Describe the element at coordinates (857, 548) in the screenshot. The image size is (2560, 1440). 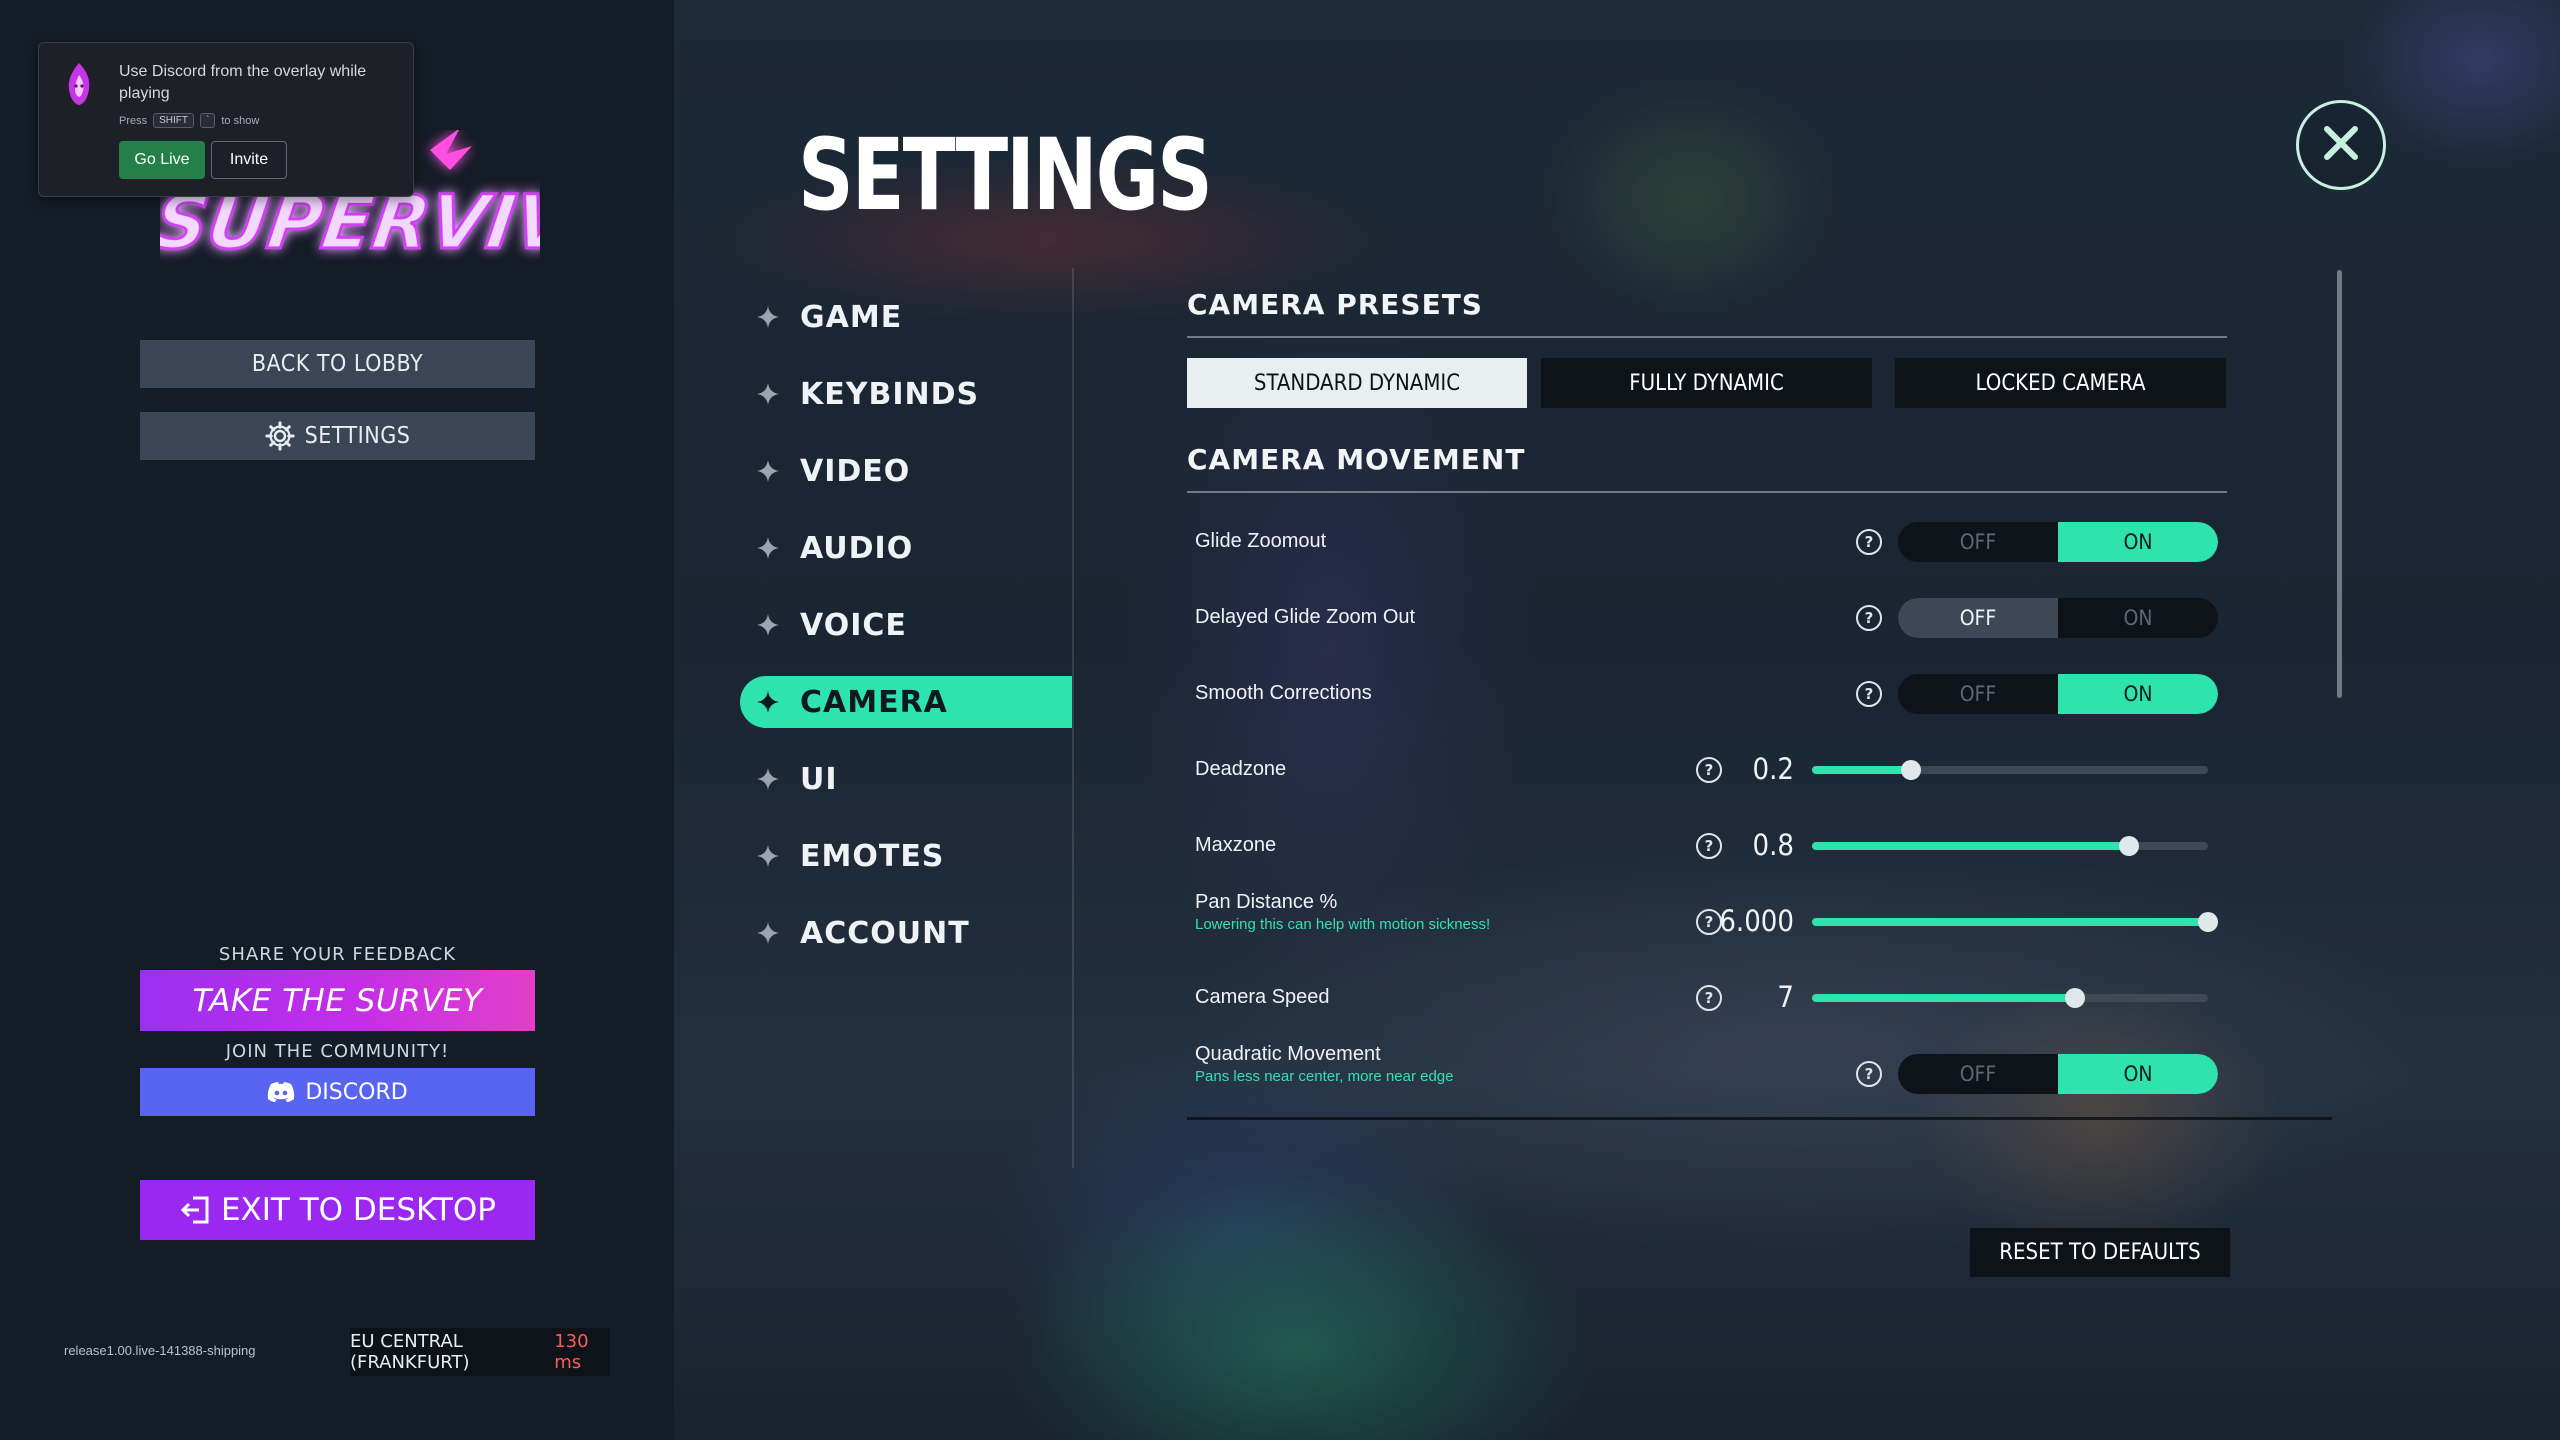
I see `tab-label: AUDIO` at that location.